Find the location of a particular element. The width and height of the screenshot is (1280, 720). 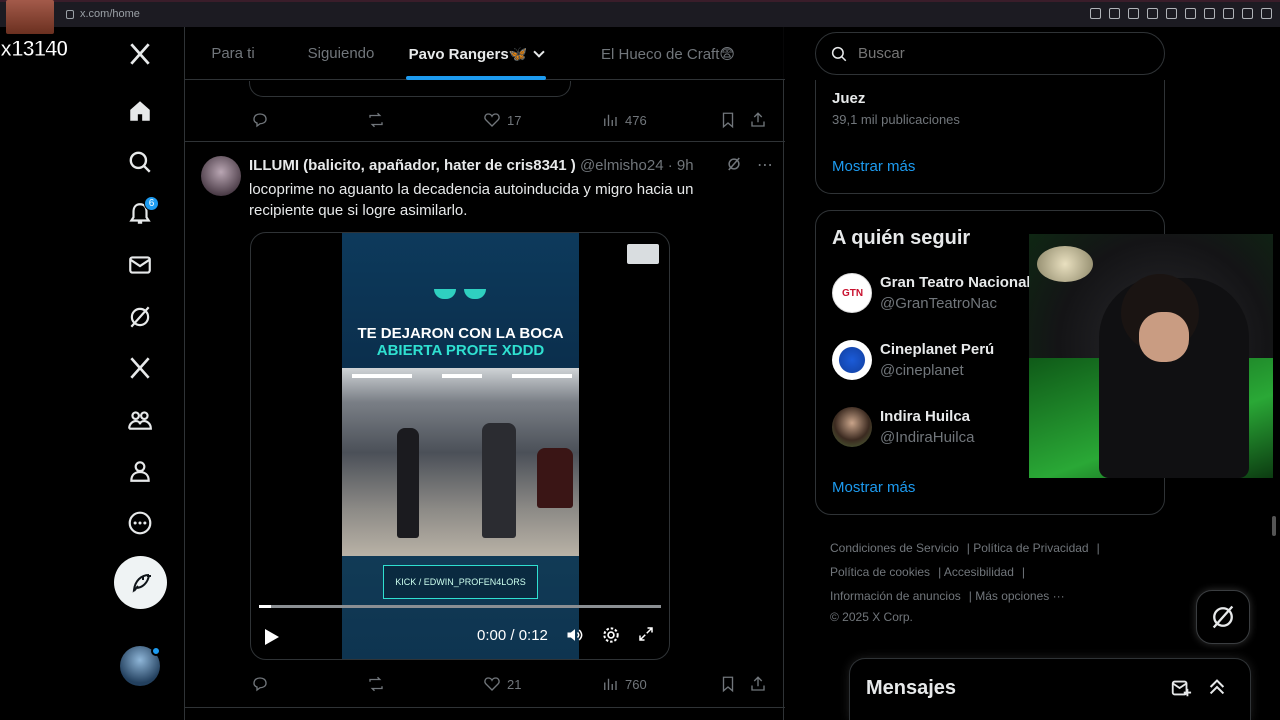

new-message-icon is located at coordinates (1181, 688).